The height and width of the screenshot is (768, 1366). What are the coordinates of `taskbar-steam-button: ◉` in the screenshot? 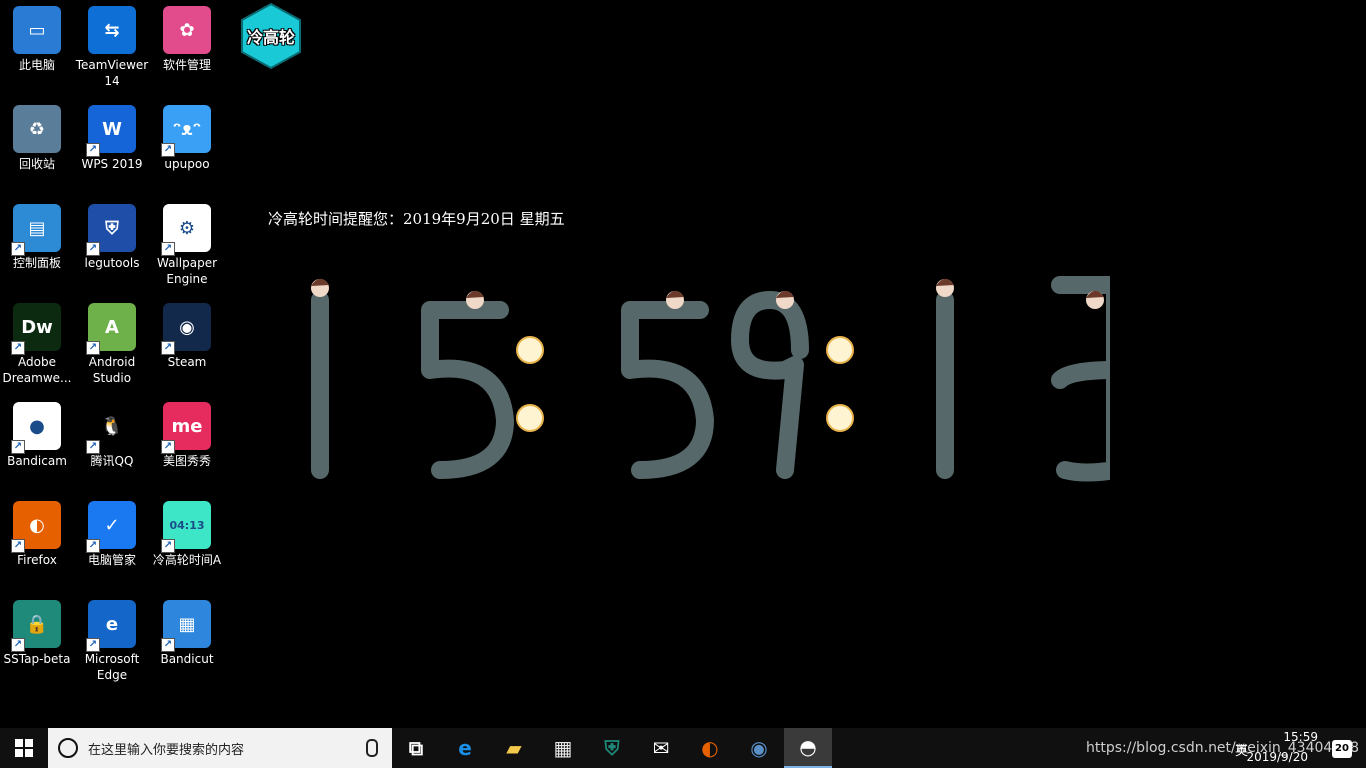 It's located at (759, 748).